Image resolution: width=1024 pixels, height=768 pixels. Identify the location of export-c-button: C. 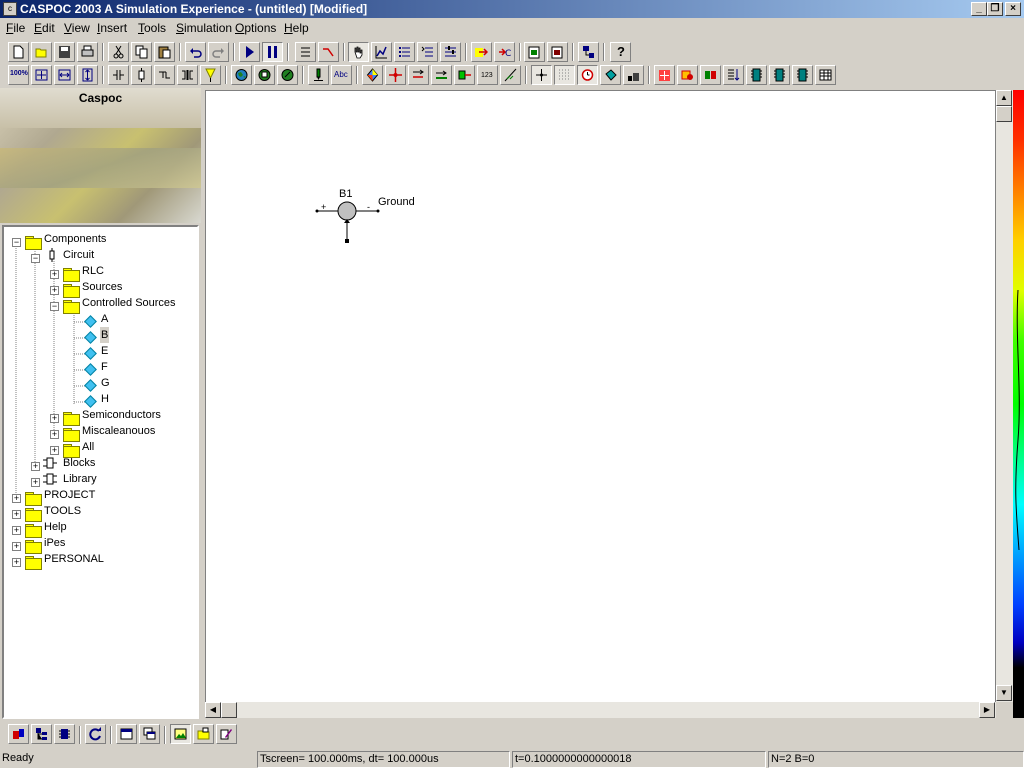
(504, 52).